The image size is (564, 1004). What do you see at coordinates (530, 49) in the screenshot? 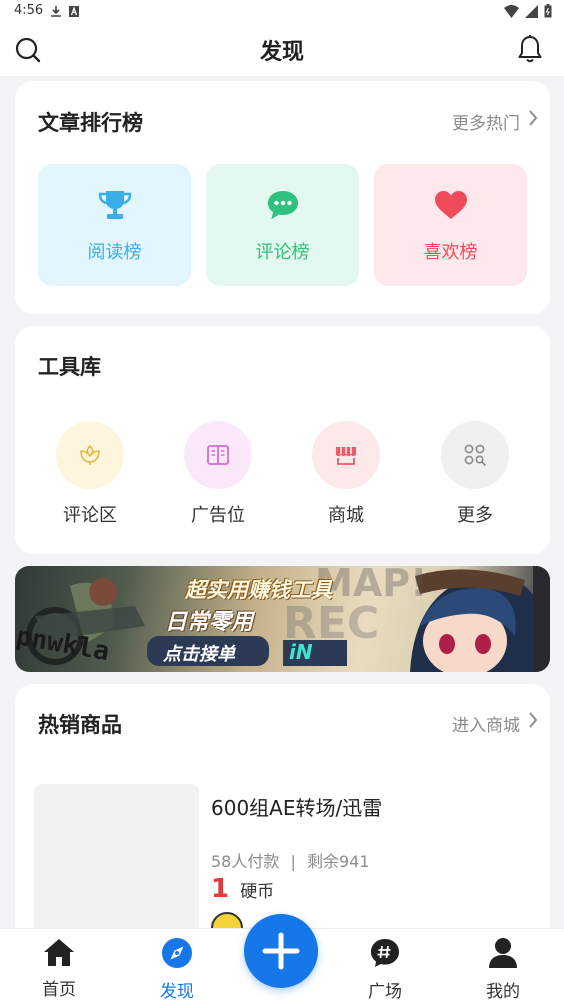
I see `bell-icon` at bounding box center [530, 49].